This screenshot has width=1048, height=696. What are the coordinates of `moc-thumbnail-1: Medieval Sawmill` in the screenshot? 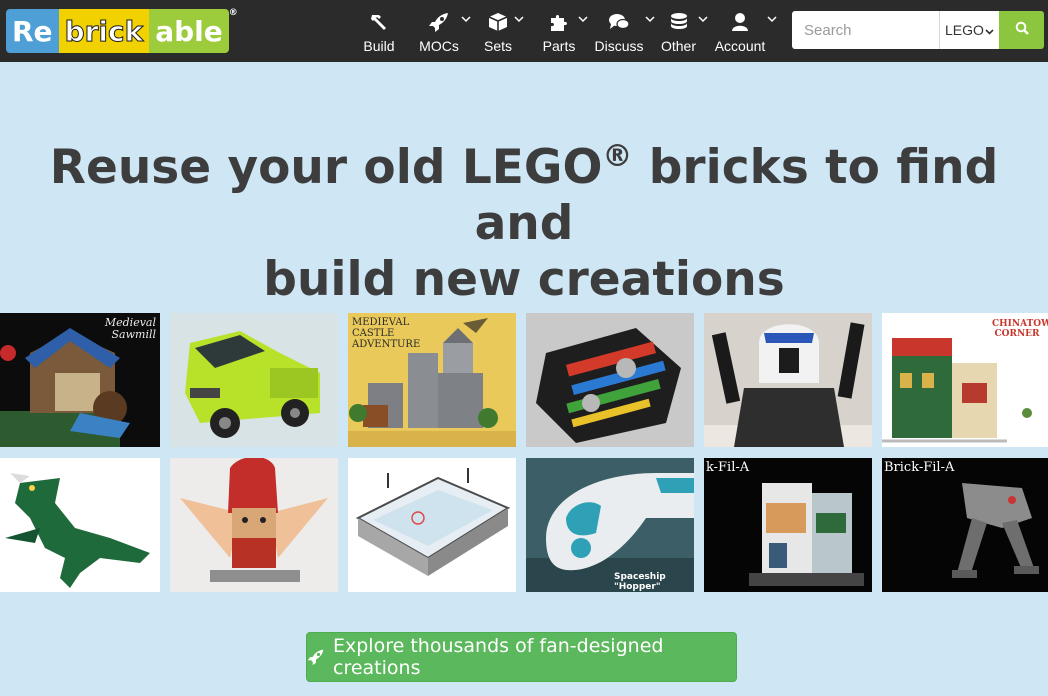 It's located at (80, 380).